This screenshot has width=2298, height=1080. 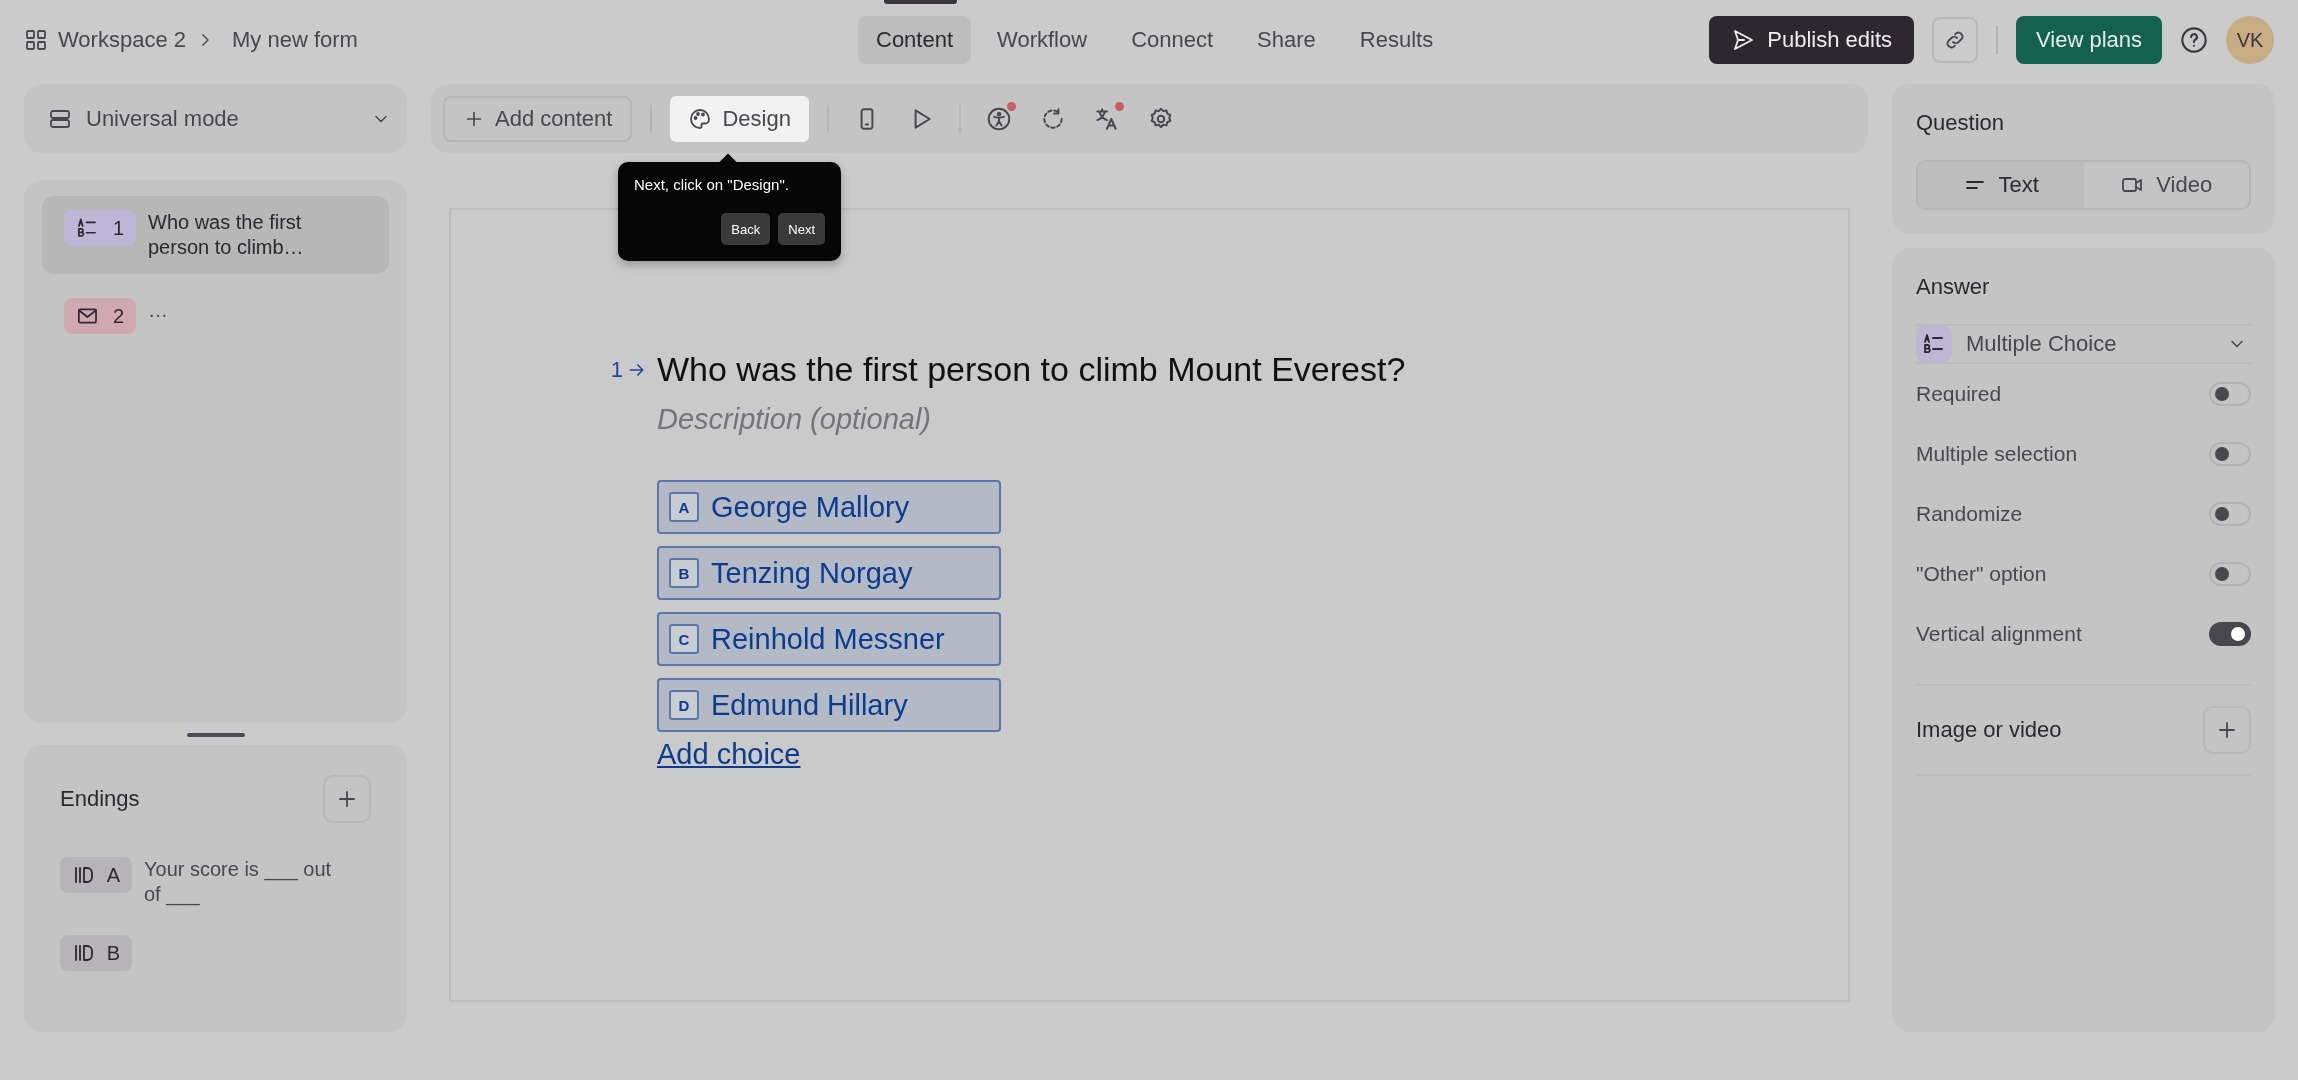 What do you see at coordinates (1286, 40) in the screenshot?
I see `nav-tab: Share` at bounding box center [1286, 40].